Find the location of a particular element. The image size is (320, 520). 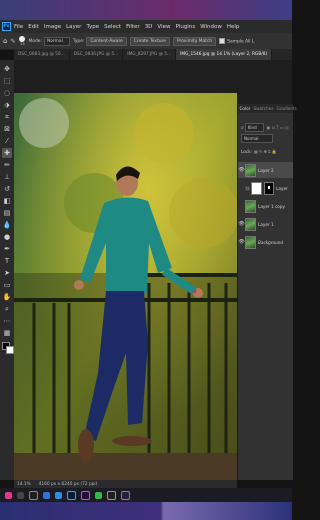

rectangle-tool-icon: ▭ is located at coordinates (7, 285).